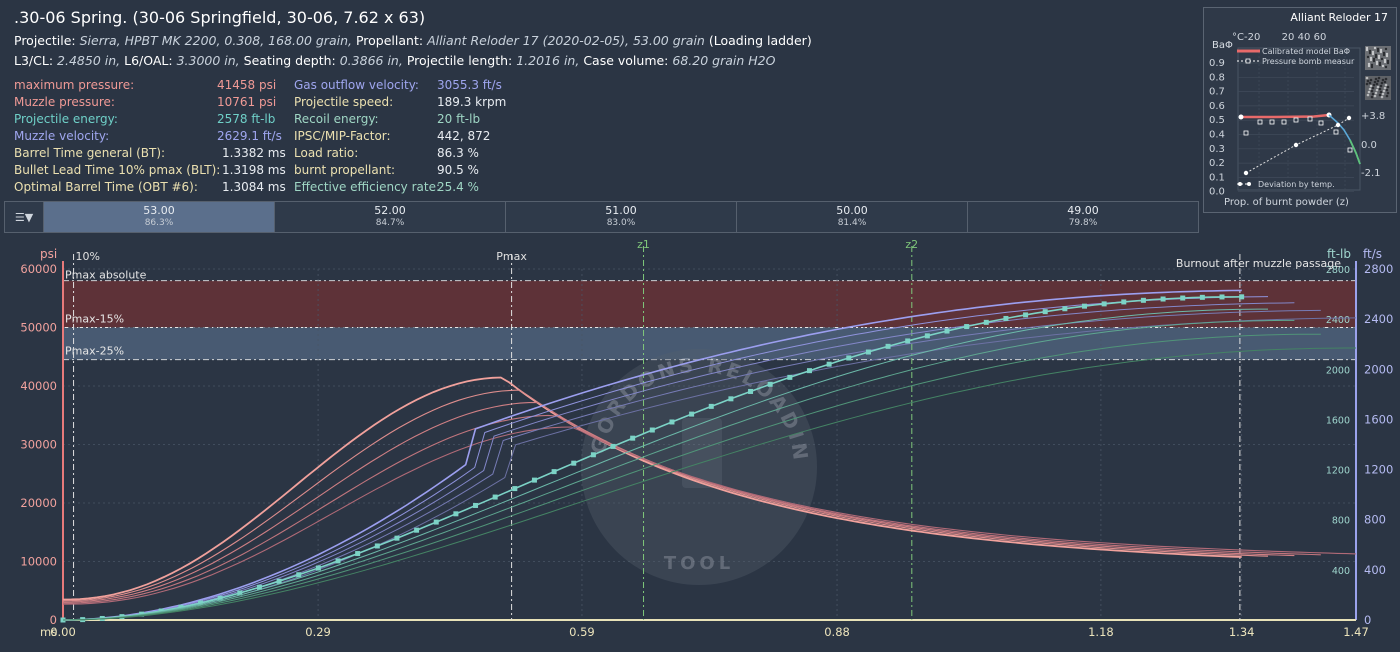  I want to click on inset-yleft-tick: 0.9, so click(1217, 63).